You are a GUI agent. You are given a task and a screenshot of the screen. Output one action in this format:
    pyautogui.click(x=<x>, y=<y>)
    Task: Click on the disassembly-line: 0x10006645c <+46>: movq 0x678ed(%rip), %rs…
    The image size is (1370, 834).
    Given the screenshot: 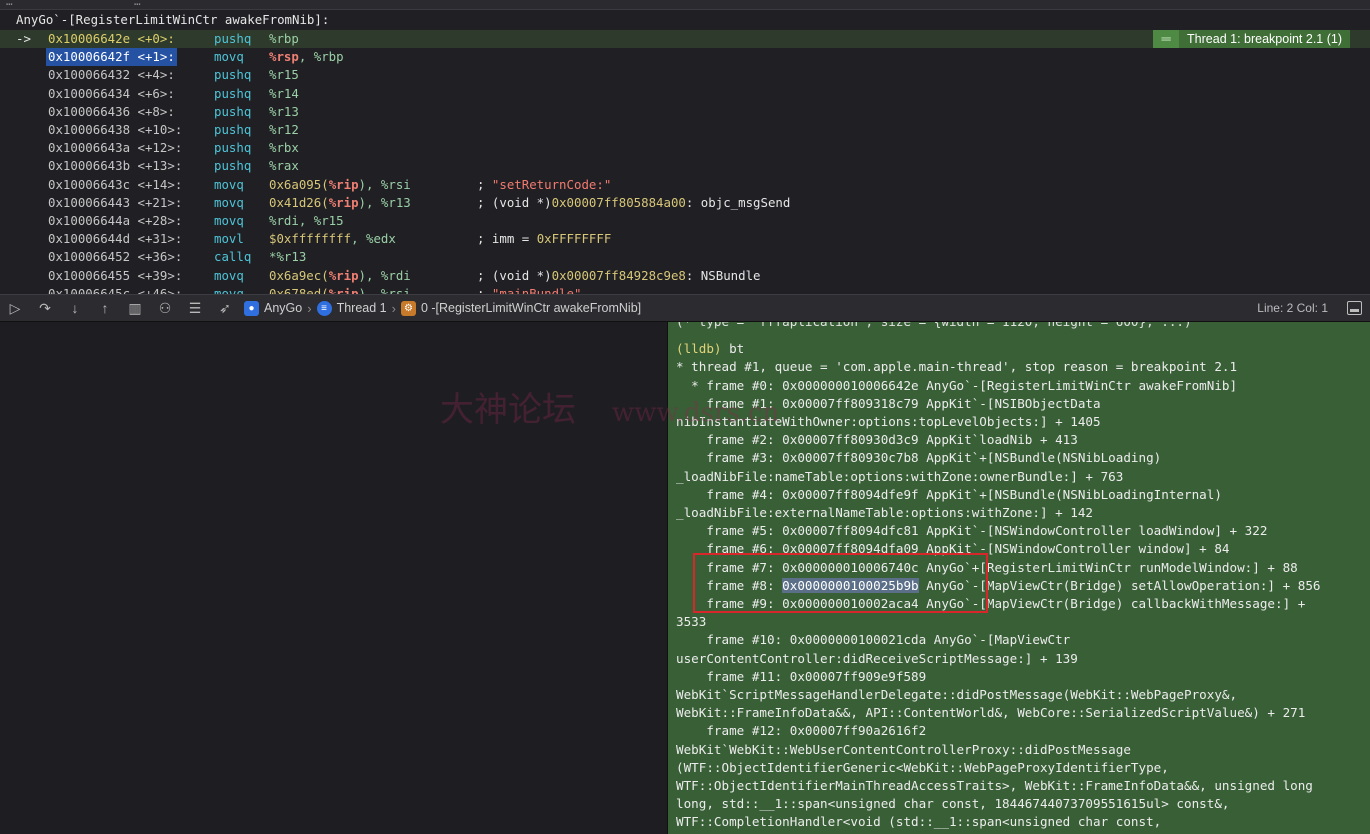 What is the action you would take?
    pyautogui.click(x=685, y=289)
    